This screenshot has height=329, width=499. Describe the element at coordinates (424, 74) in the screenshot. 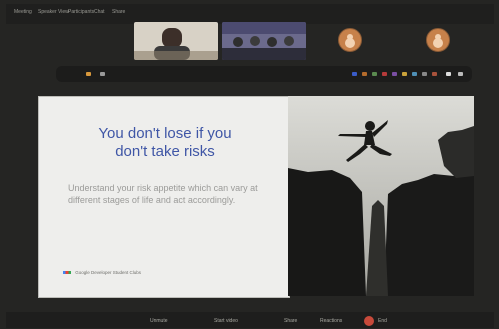

I see `toolbar-icon-gray` at that location.